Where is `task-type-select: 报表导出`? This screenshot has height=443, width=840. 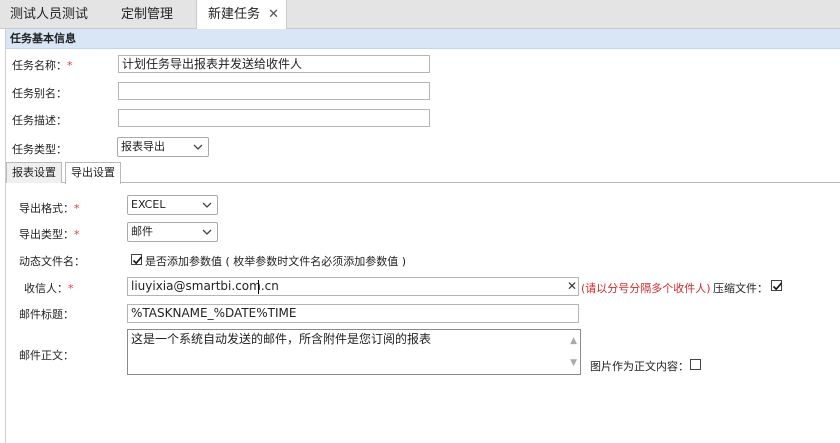 task-type-select: 报表导出 is located at coordinates (163, 147).